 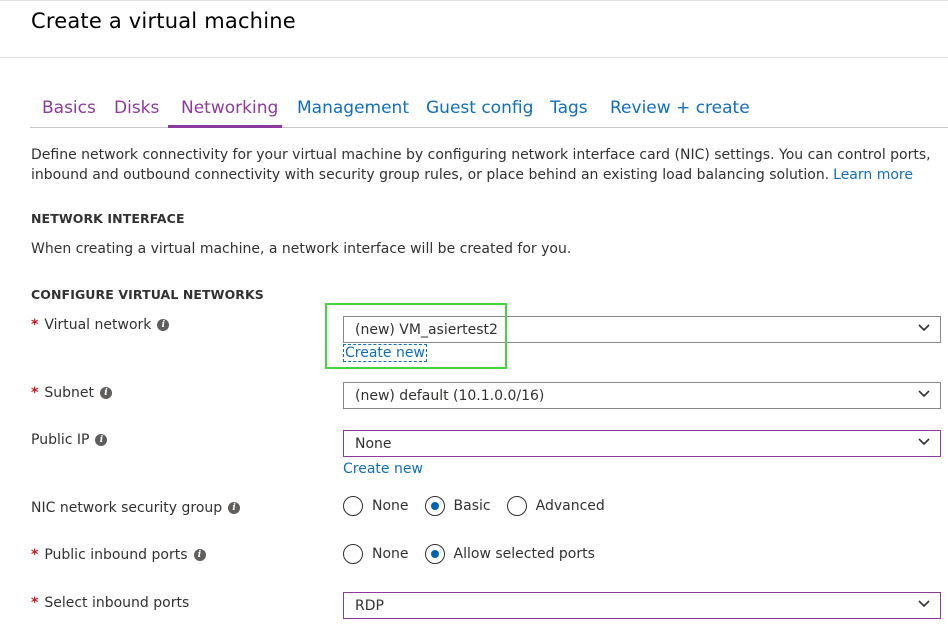 I want to click on inbound-option-none: None, so click(x=376, y=554).